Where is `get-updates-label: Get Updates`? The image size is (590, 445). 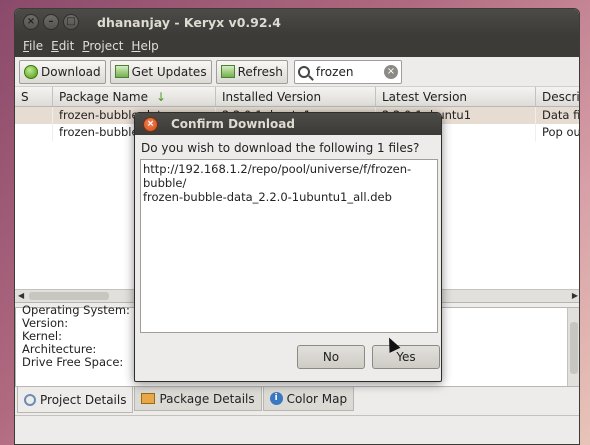 get-updates-label: Get Updates is located at coordinates (169, 71).